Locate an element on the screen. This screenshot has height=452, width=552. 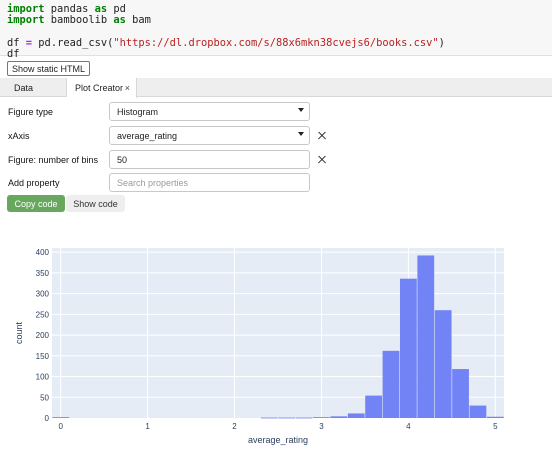
x-axis-label: average_rating is located at coordinates (278, 440).